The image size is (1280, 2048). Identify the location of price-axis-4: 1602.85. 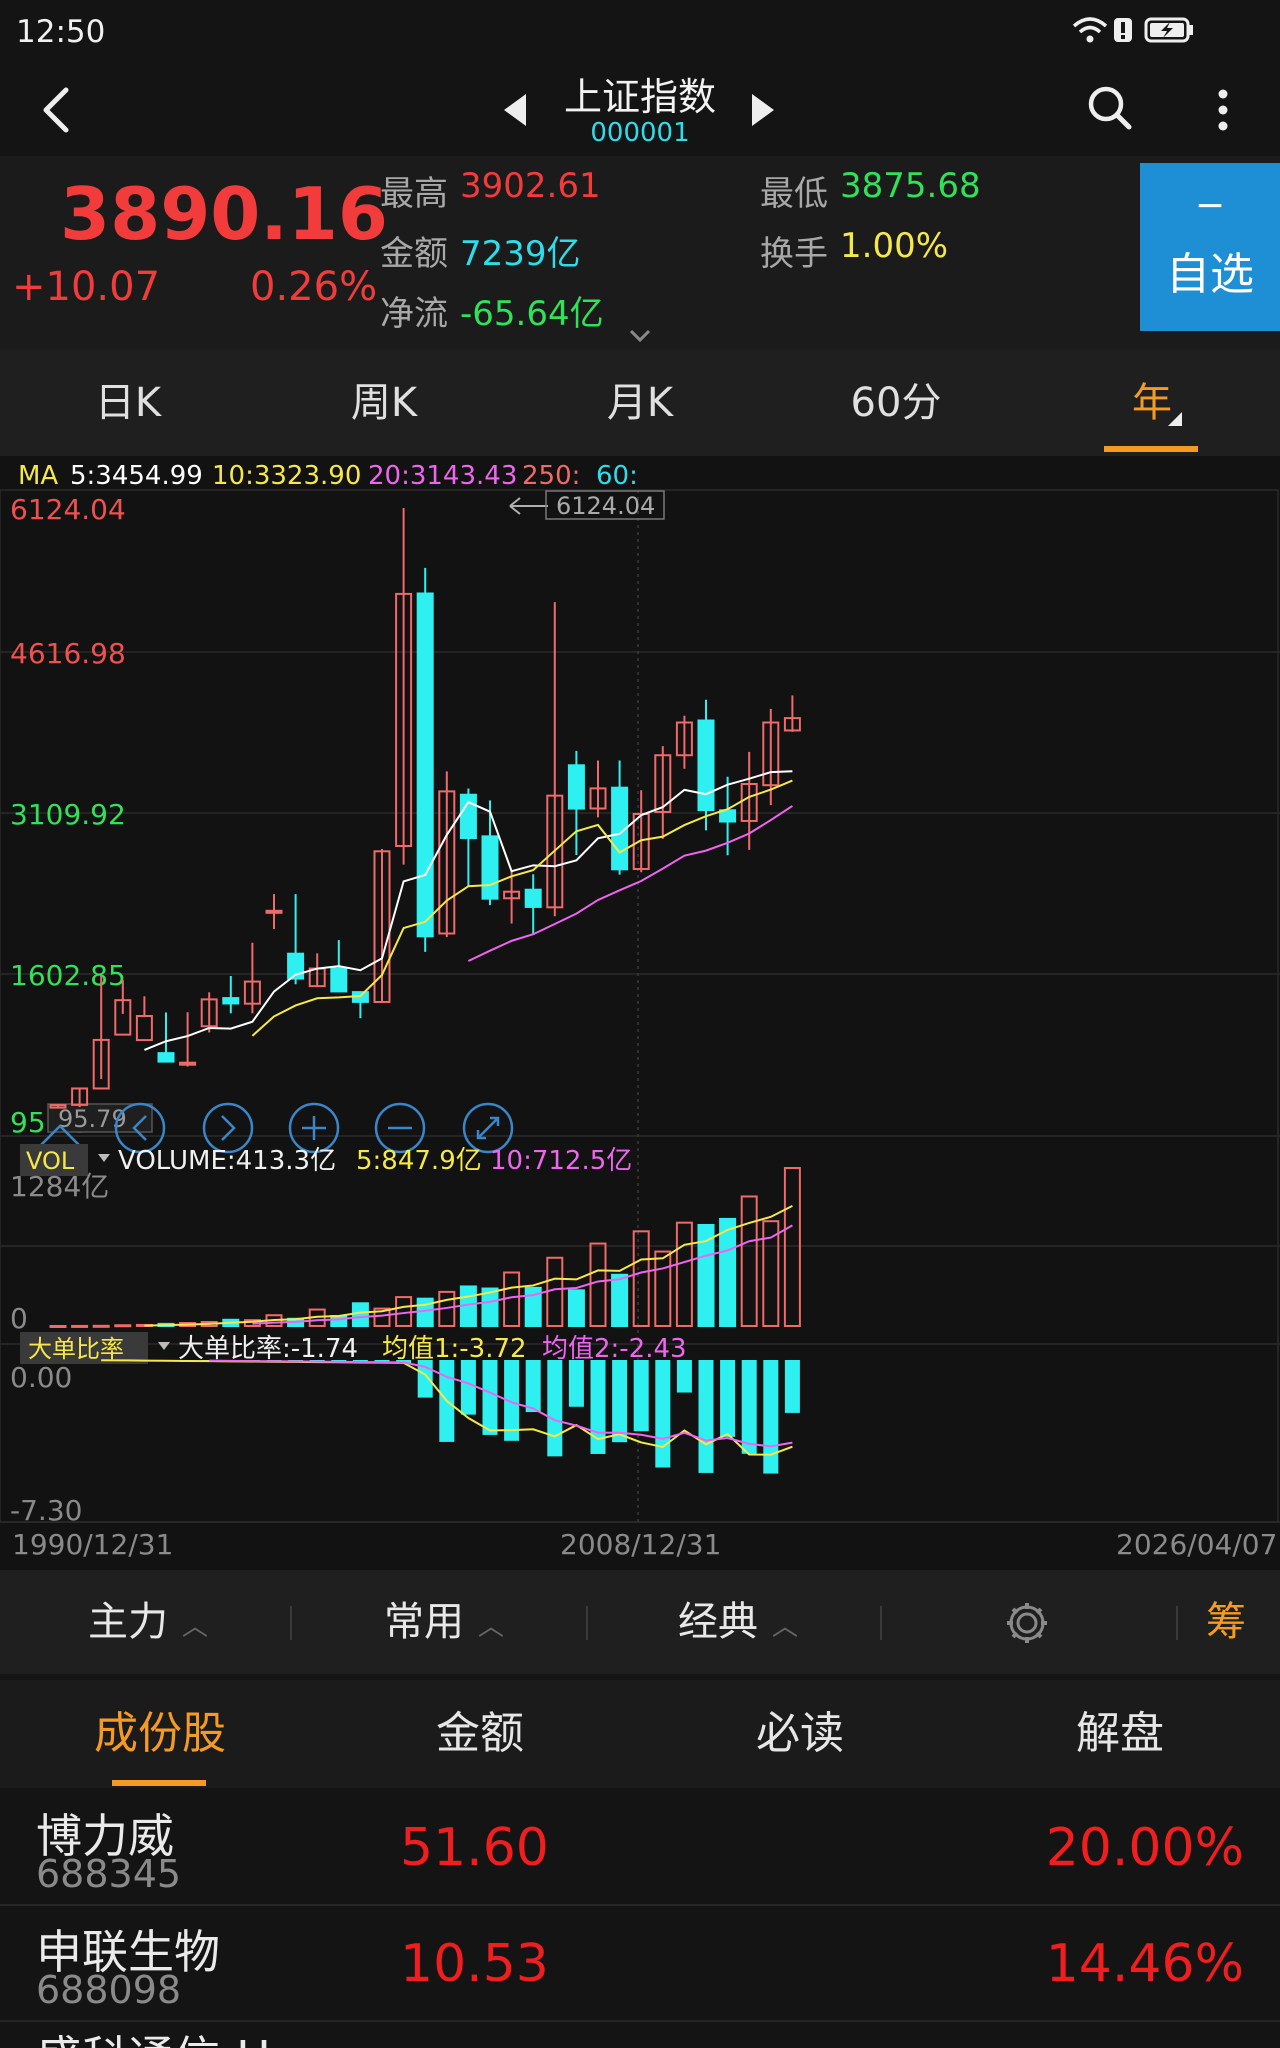
(68, 975).